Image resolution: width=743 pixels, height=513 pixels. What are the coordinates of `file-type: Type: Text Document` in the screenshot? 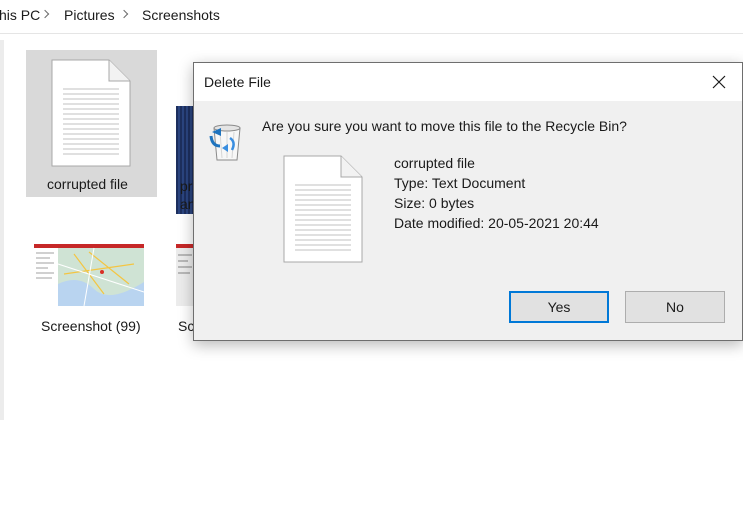 It's located at (460, 183).